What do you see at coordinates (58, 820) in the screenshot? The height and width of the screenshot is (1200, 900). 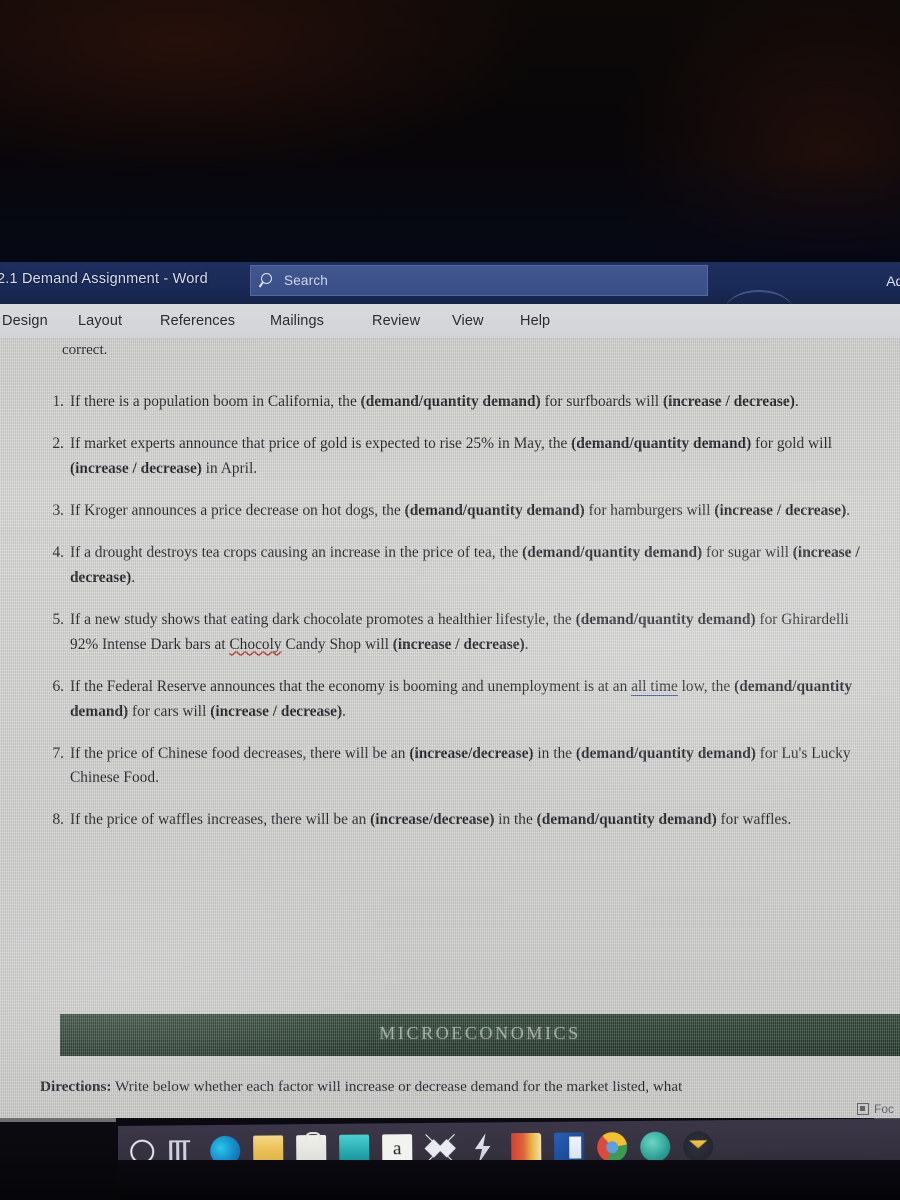 I see `question-number: 8.` at bounding box center [58, 820].